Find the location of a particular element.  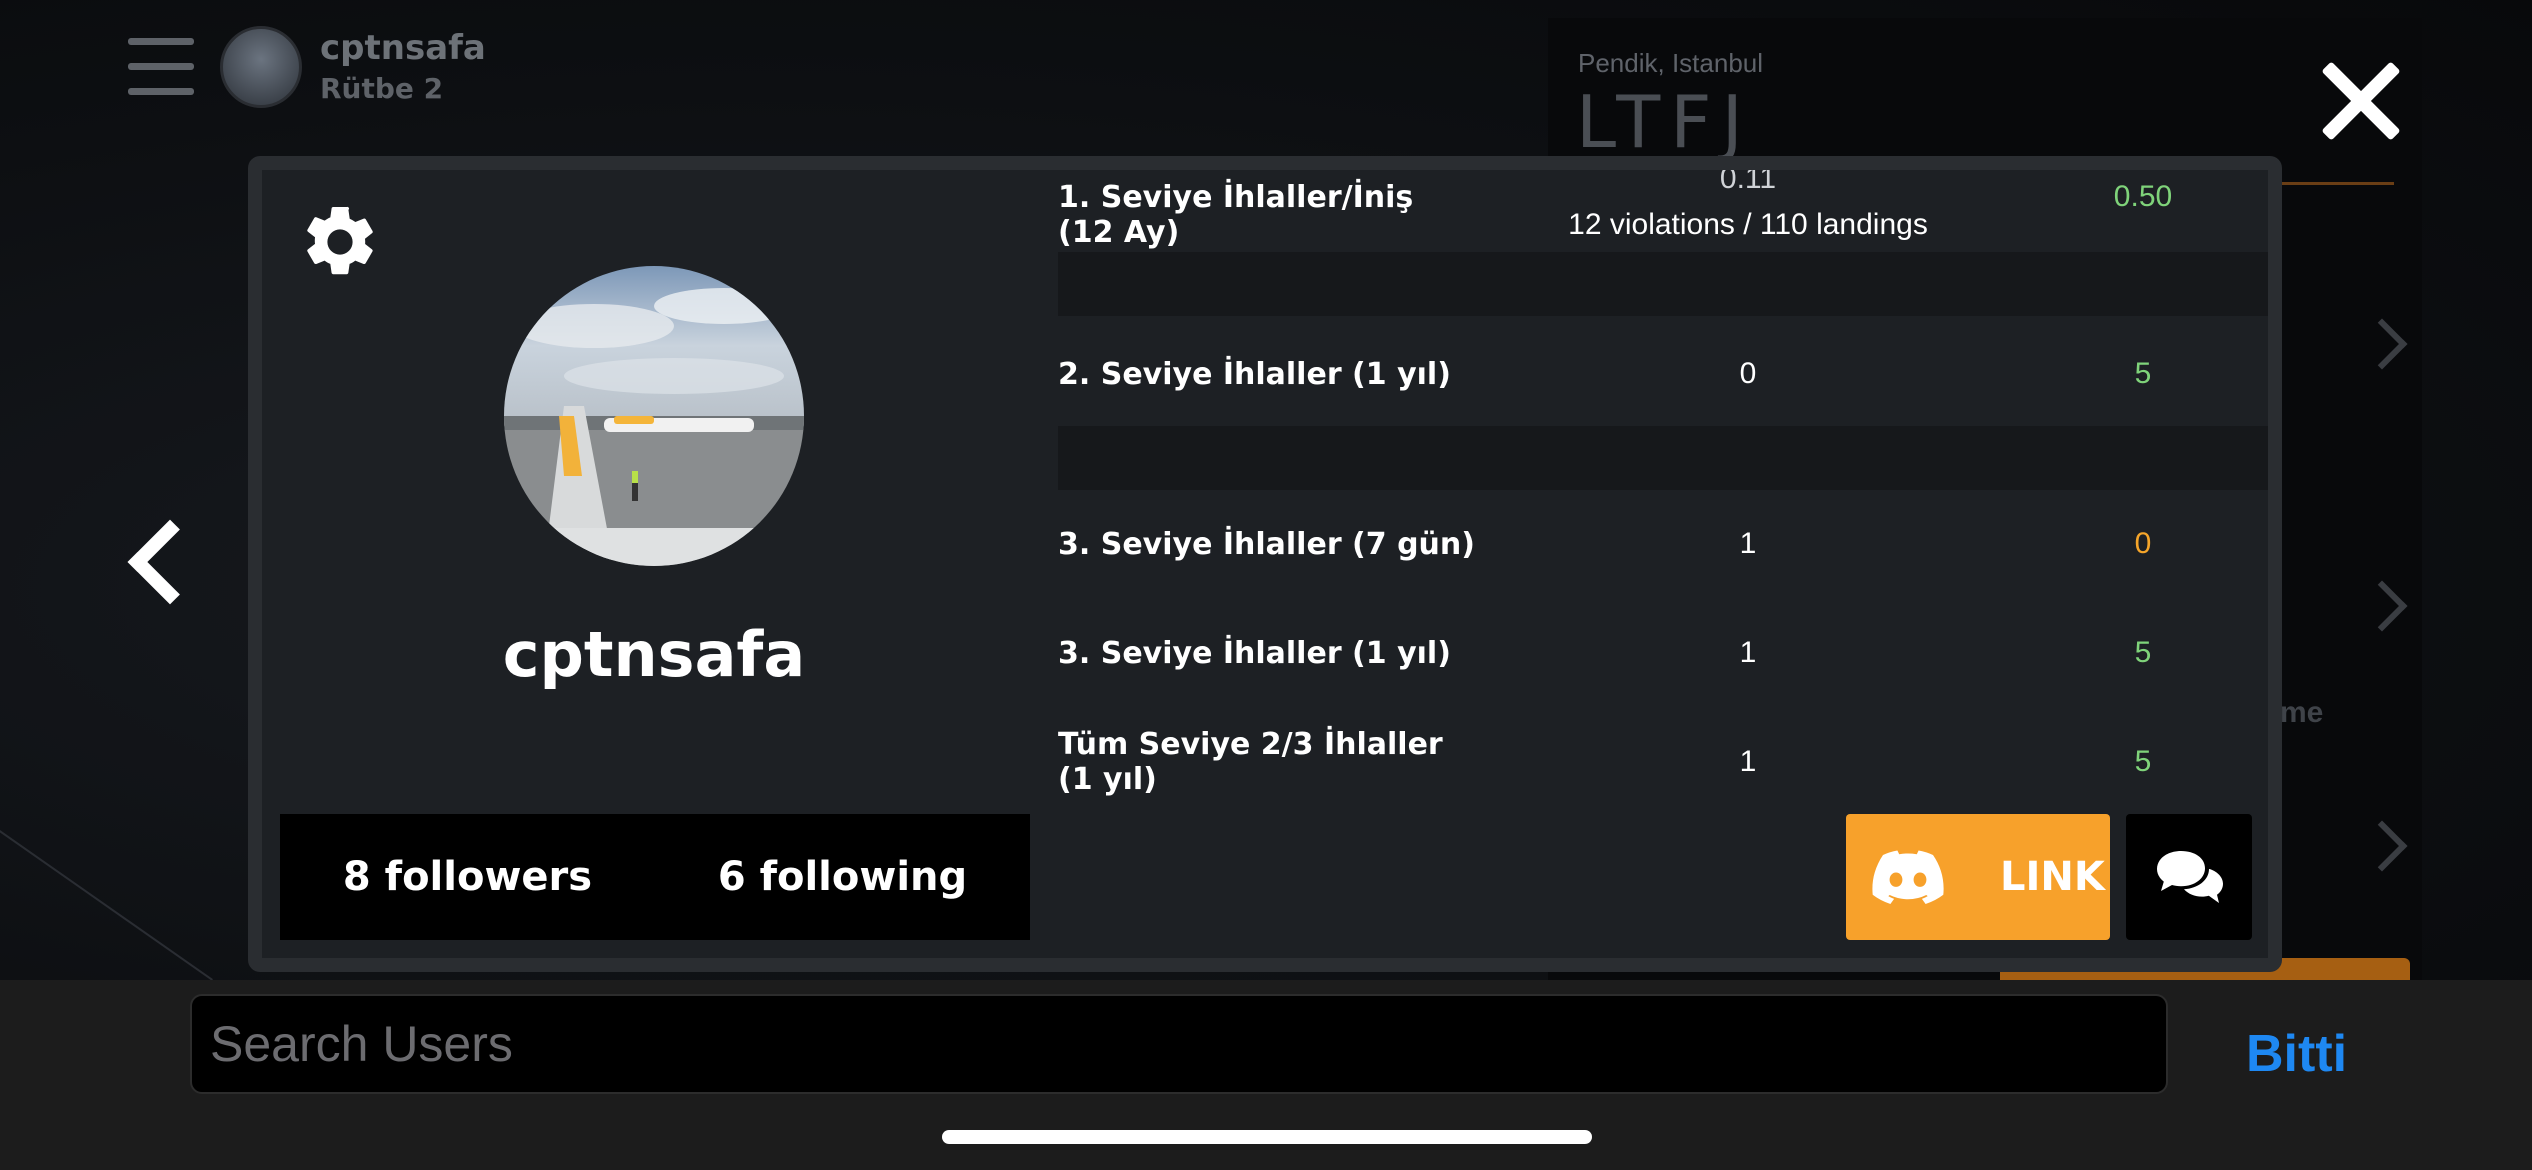

stat-label: 3. Seviye İhlaller (7 gün) is located at coordinates (1266, 544).